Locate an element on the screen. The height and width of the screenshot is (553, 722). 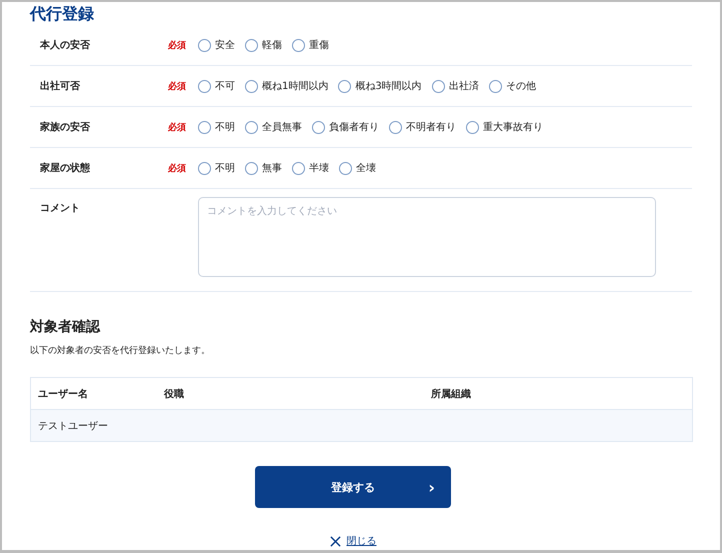
comment-field: コメントを入力してください is located at coordinates (427, 237).